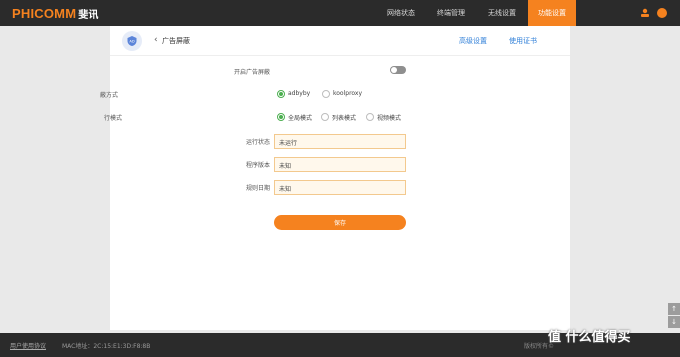  What do you see at coordinates (348, 93) in the screenshot?
I see `radio-koolproxy-label: koolproxy` at bounding box center [348, 93].